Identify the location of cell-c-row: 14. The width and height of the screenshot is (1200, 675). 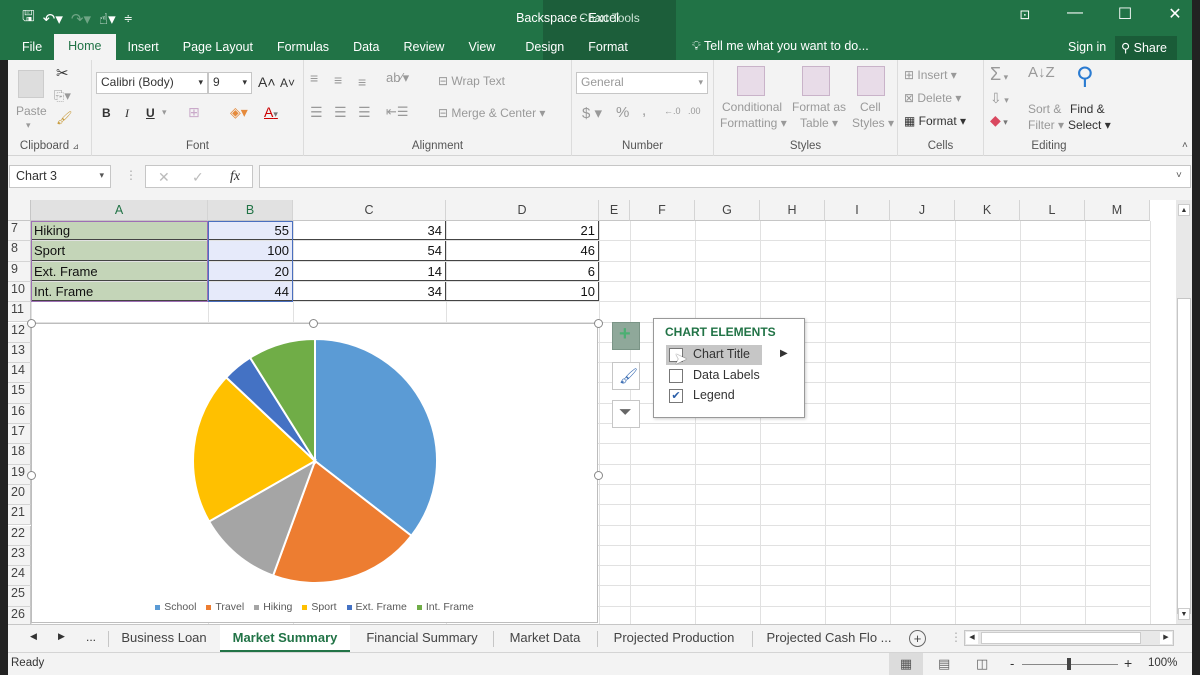
(369, 271).